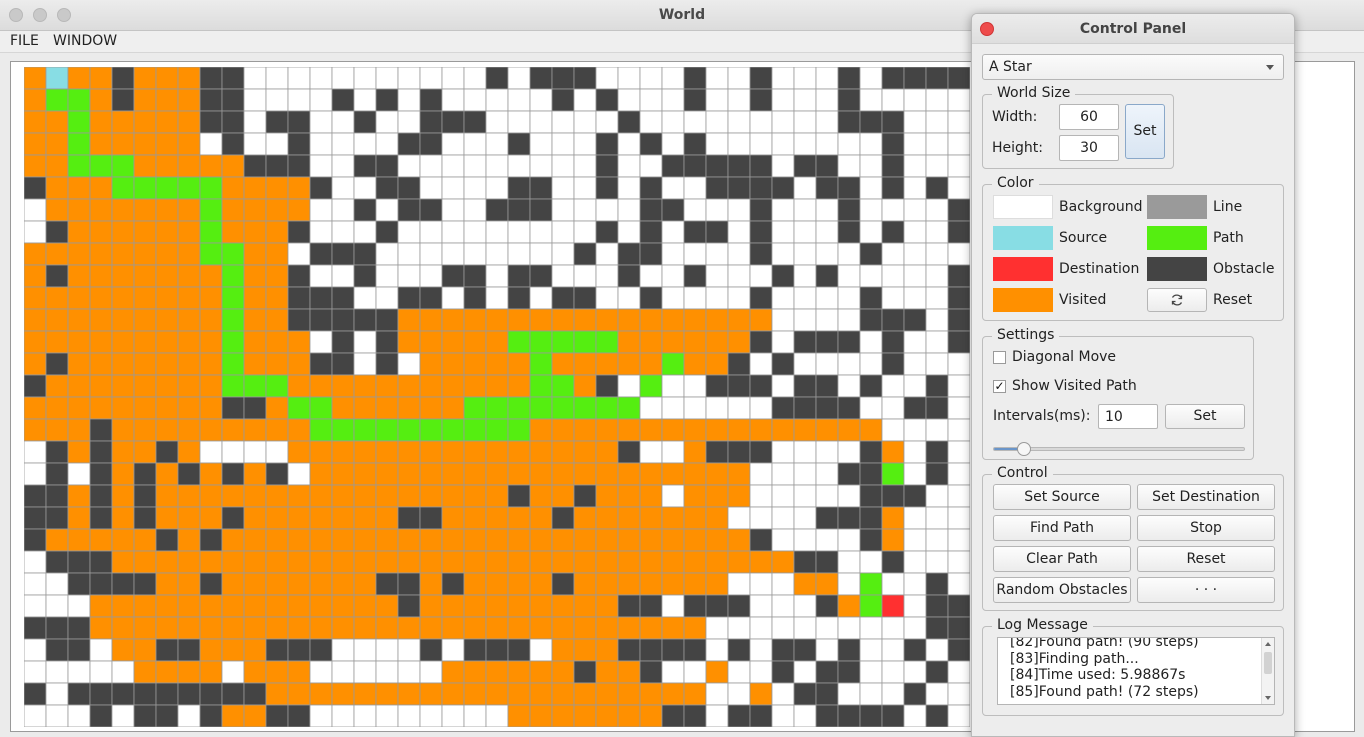 The width and height of the screenshot is (1364, 737). I want to click on diagonal-move-checkbox, so click(999, 357).